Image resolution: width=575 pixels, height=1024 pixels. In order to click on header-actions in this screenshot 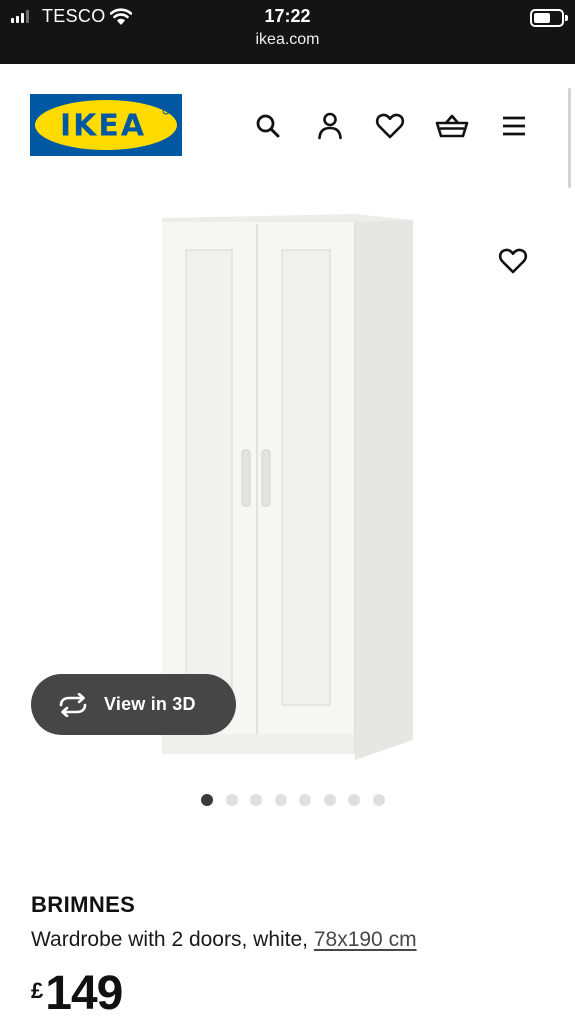, I will do `click(395, 126)`.